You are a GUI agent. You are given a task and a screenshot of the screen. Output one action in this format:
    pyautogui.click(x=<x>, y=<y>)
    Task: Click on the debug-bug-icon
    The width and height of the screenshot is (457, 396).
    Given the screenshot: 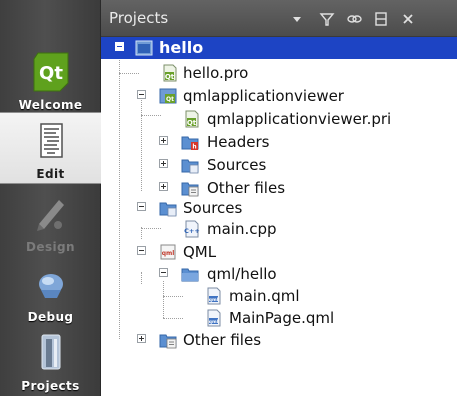 What is the action you would take?
    pyautogui.click(x=51, y=284)
    